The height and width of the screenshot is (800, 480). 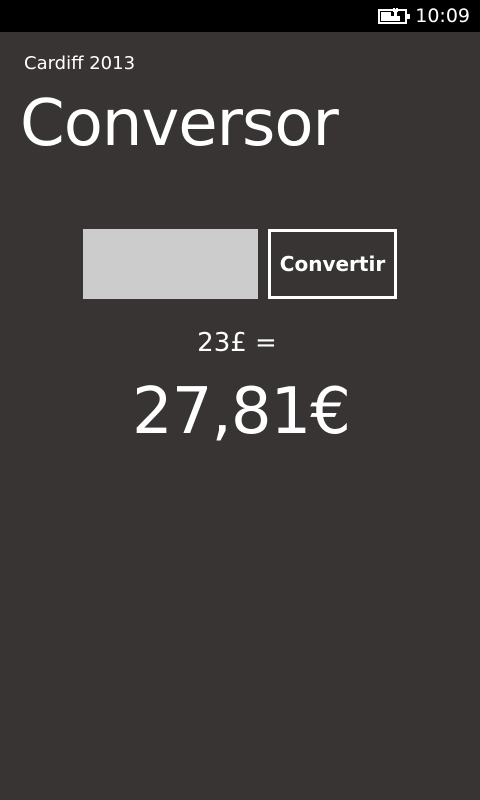 What do you see at coordinates (240, 16) in the screenshot?
I see `status-bar: 10:09` at bounding box center [240, 16].